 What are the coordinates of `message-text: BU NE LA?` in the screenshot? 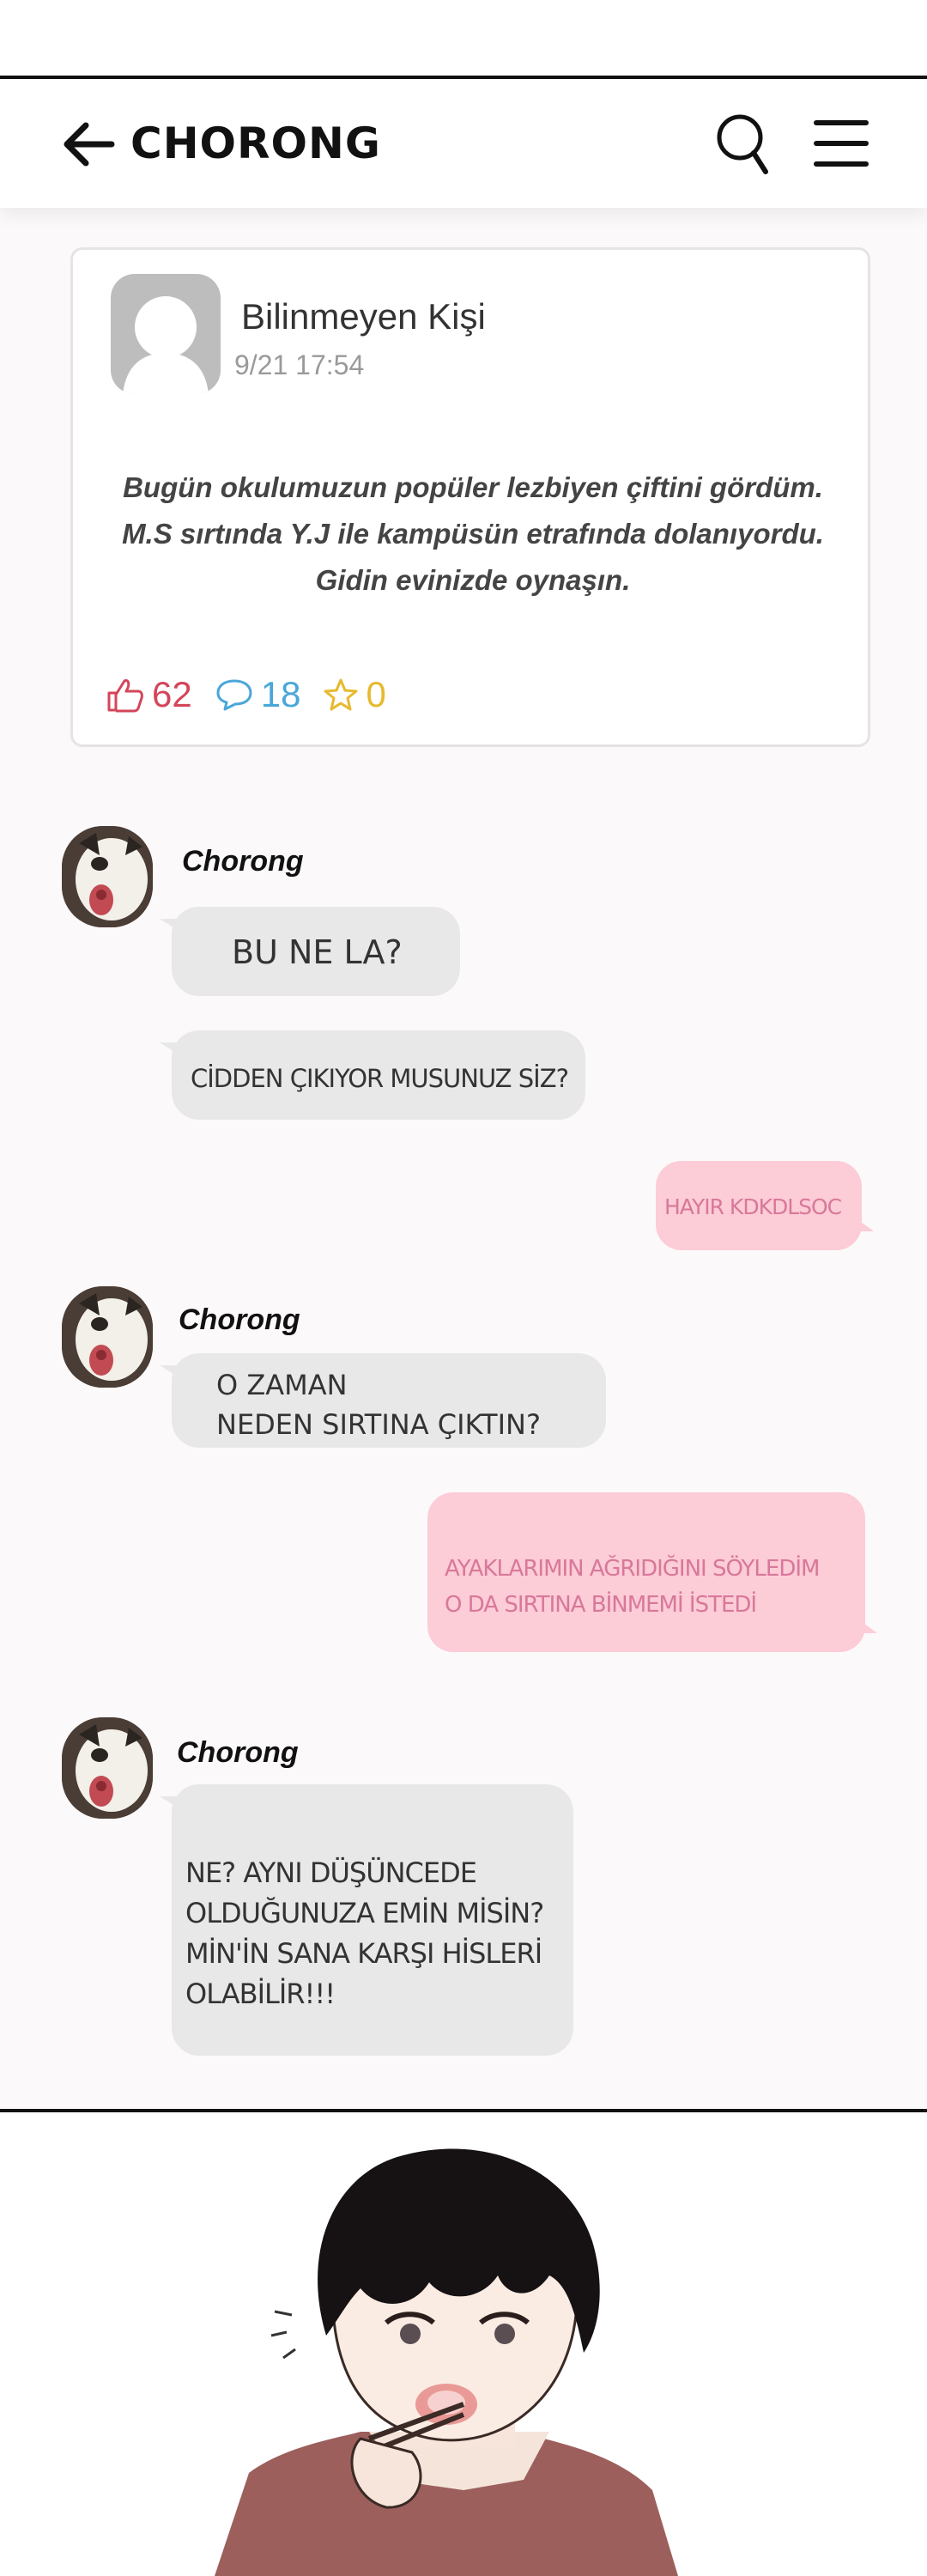 It's located at (317, 952).